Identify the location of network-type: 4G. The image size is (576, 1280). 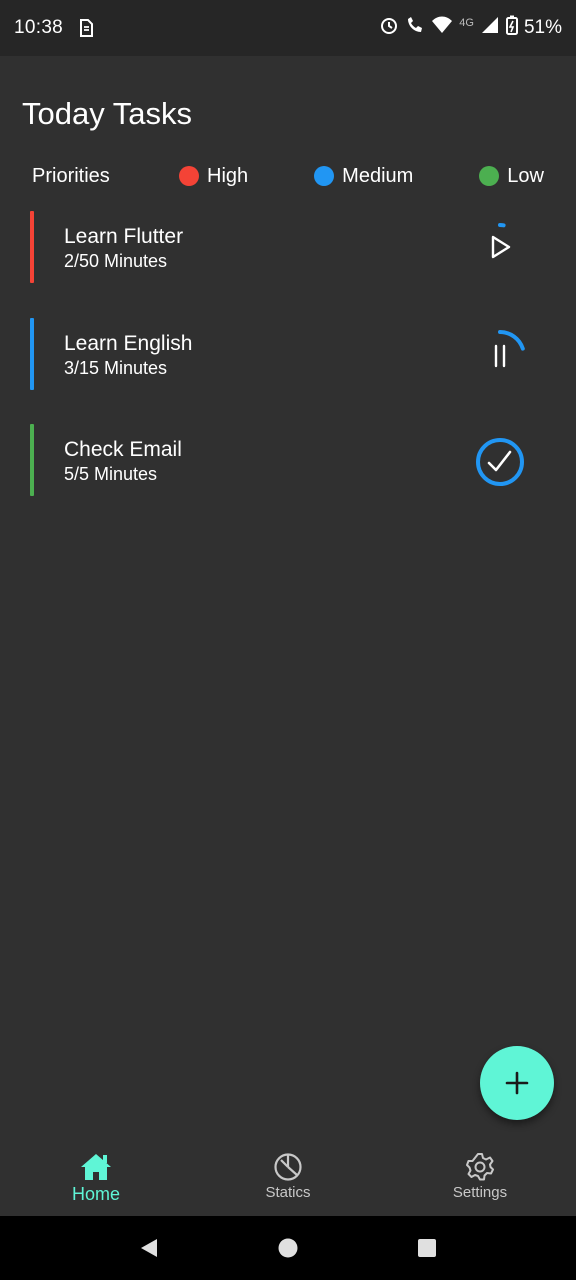
(466, 23).